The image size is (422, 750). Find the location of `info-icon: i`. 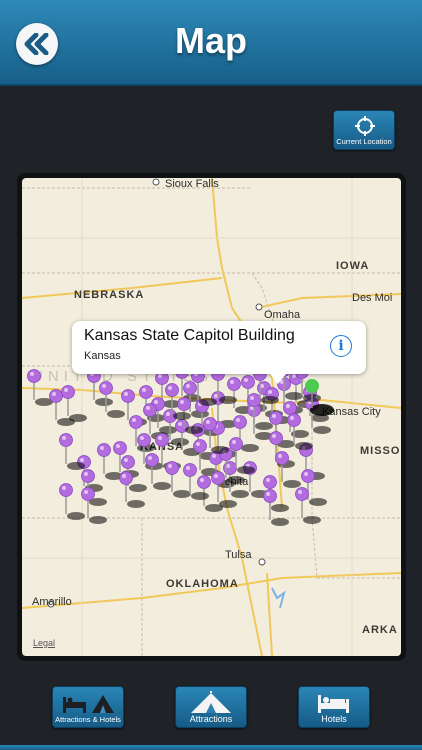

info-icon: i is located at coordinates (341, 346).